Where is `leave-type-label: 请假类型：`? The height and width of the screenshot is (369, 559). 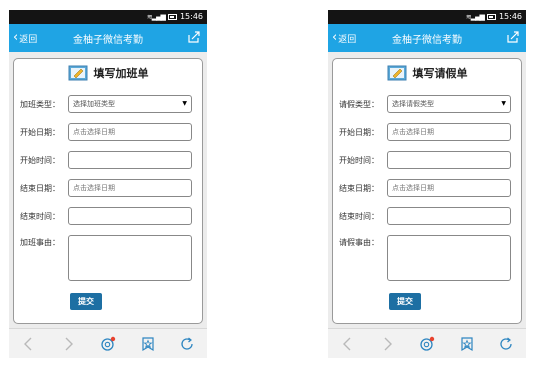
leave-type-label: 请假类型： is located at coordinates (359, 104).